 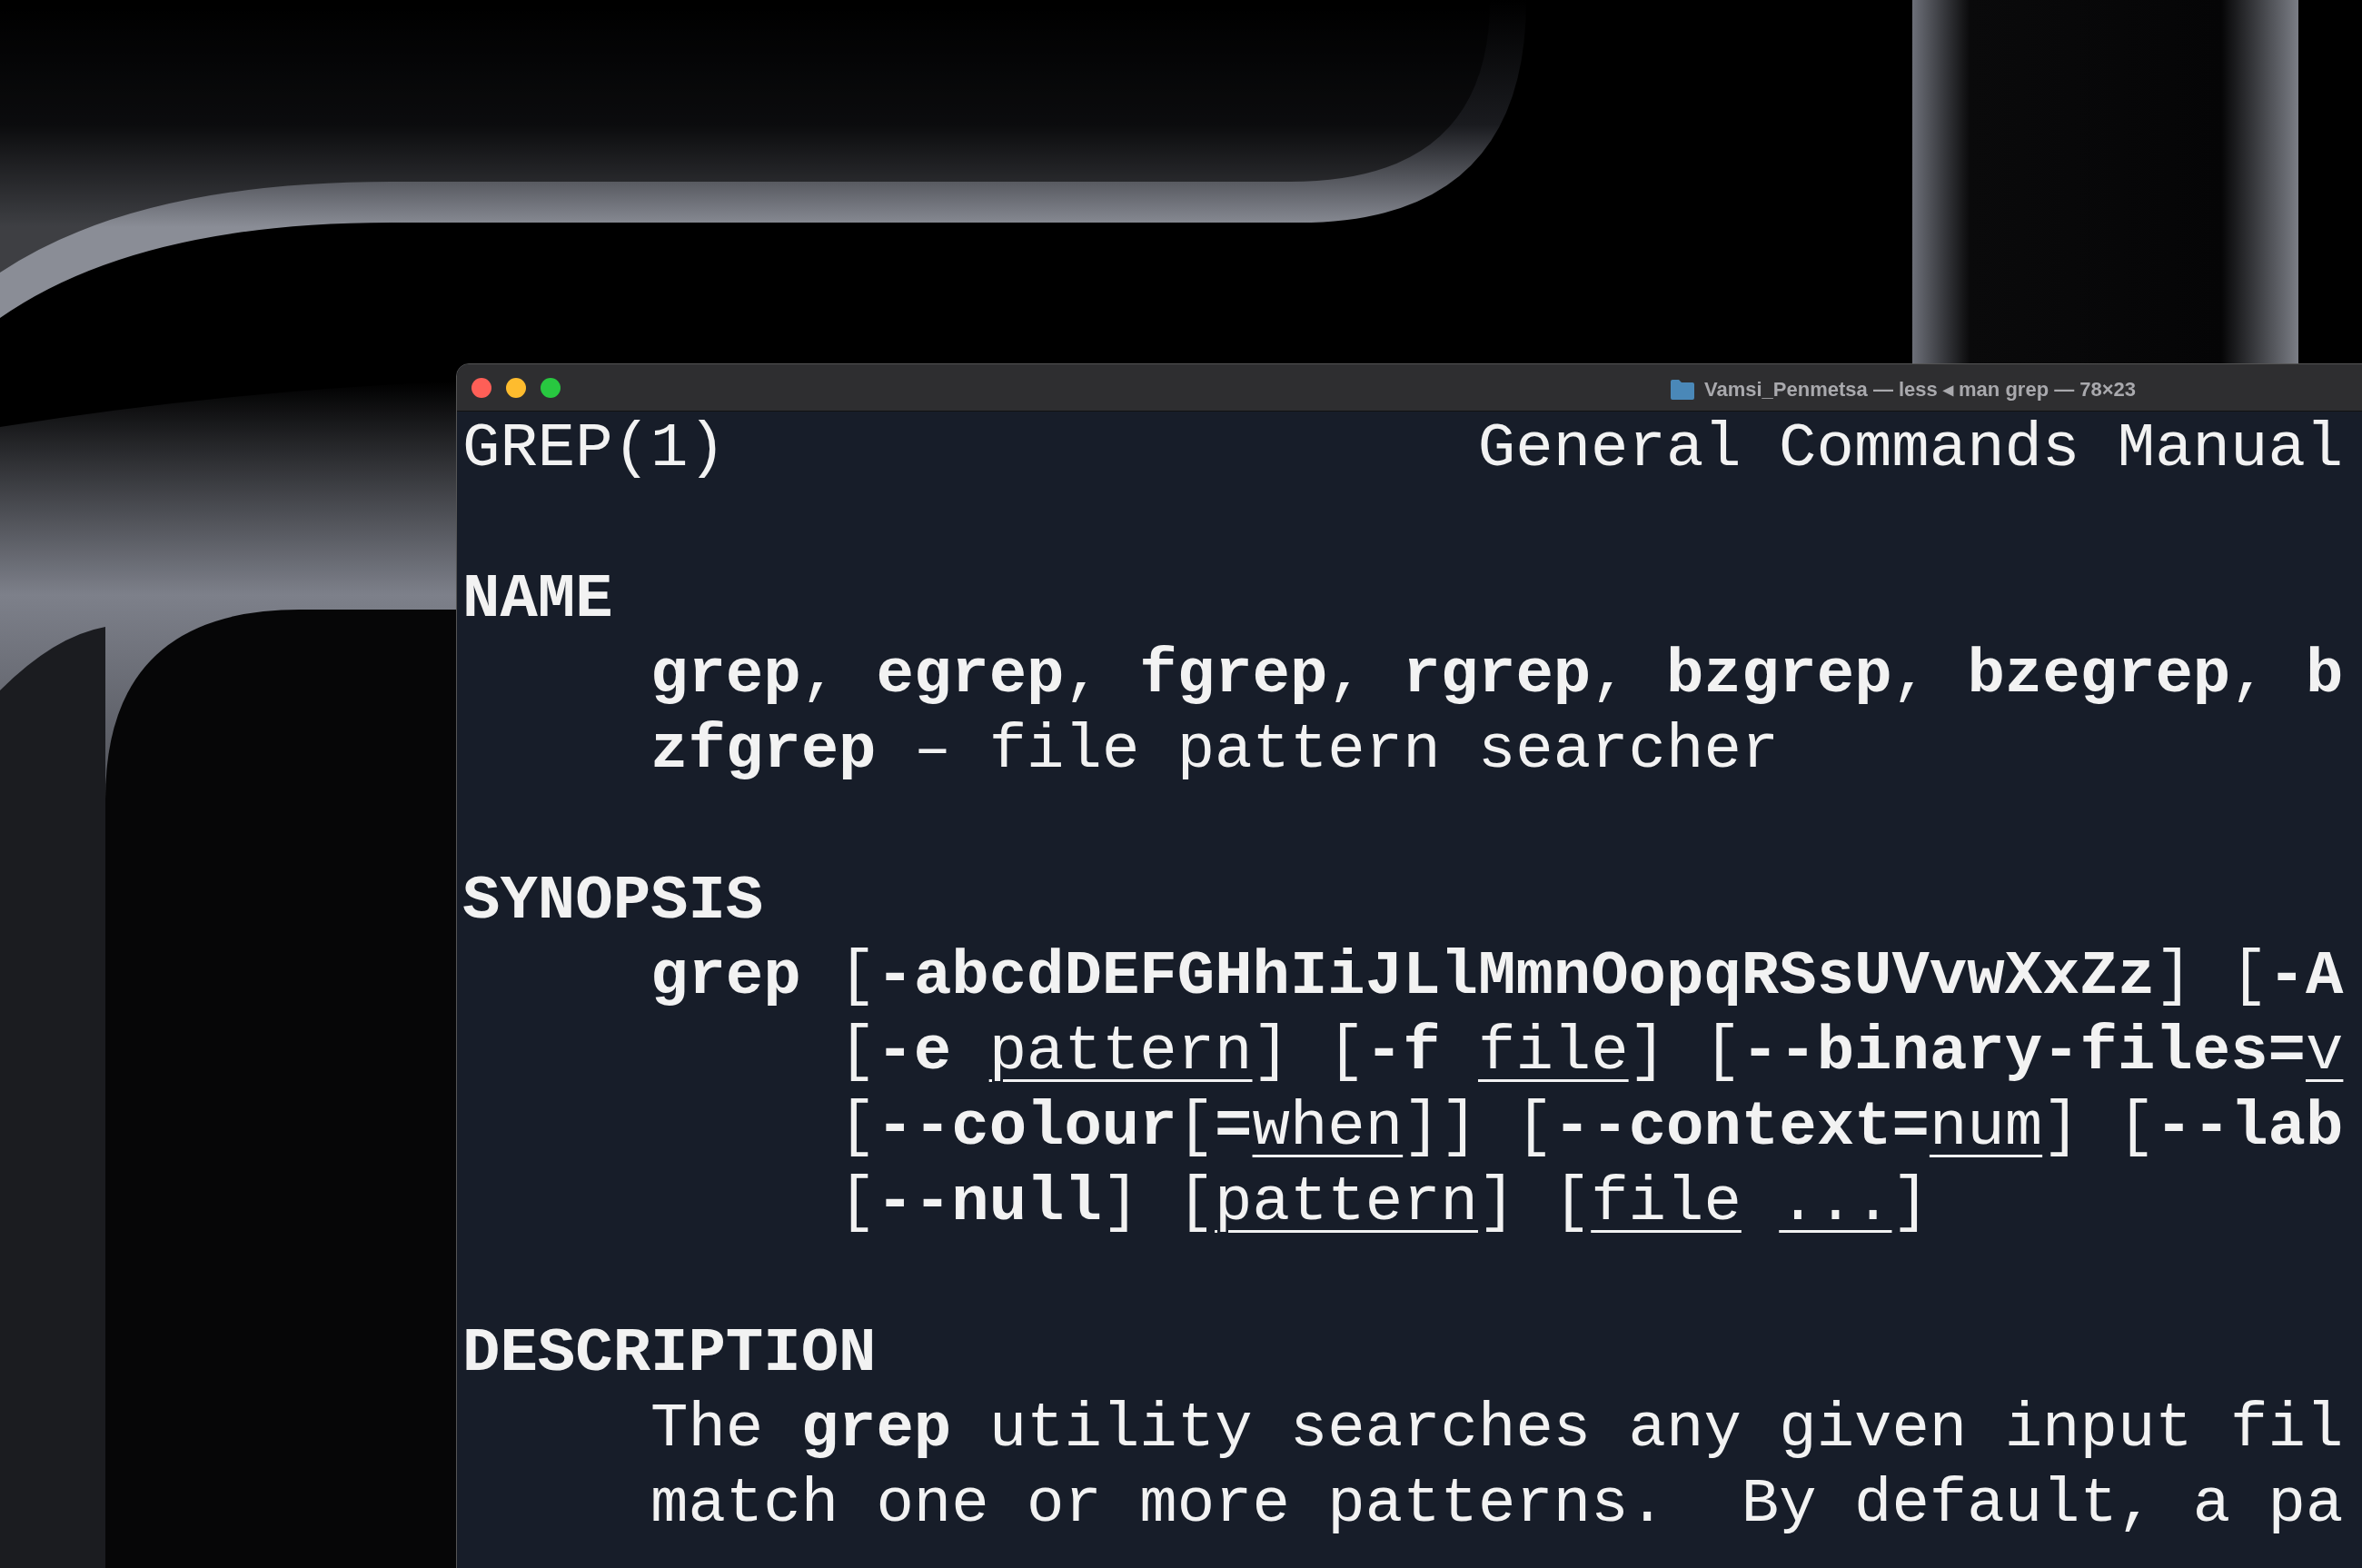 What do you see at coordinates (481, 388) in the screenshot?
I see `close-button` at bounding box center [481, 388].